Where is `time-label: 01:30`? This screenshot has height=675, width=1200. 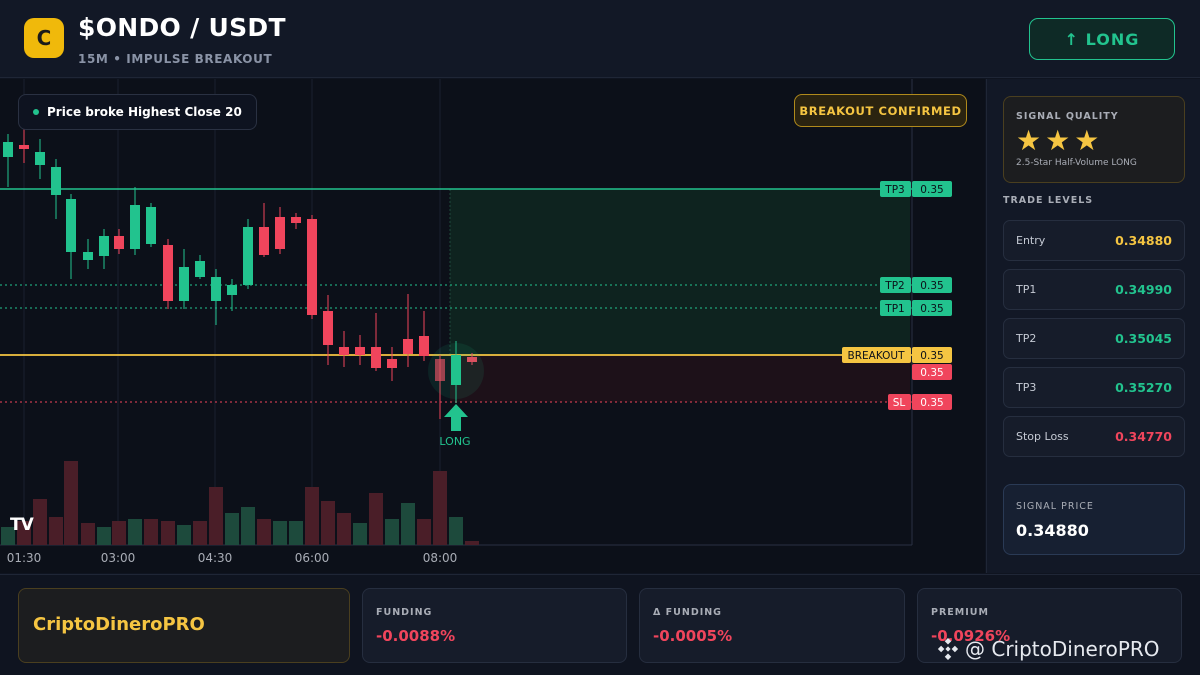 time-label: 01:30 is located at coordinates (24, 558).